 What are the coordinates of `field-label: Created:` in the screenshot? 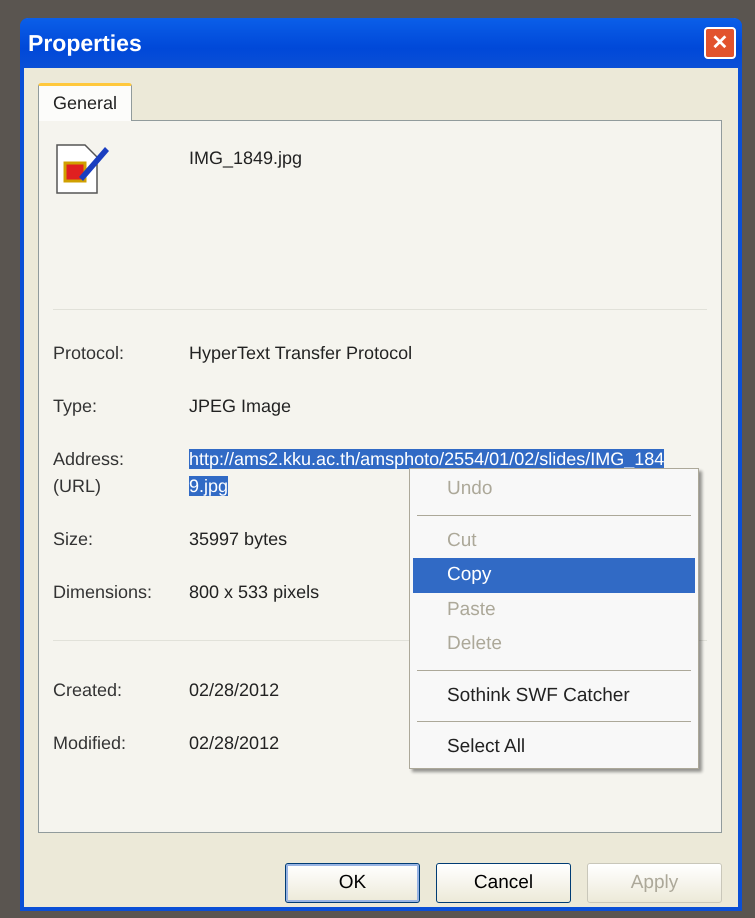 It's located at (88, 690).